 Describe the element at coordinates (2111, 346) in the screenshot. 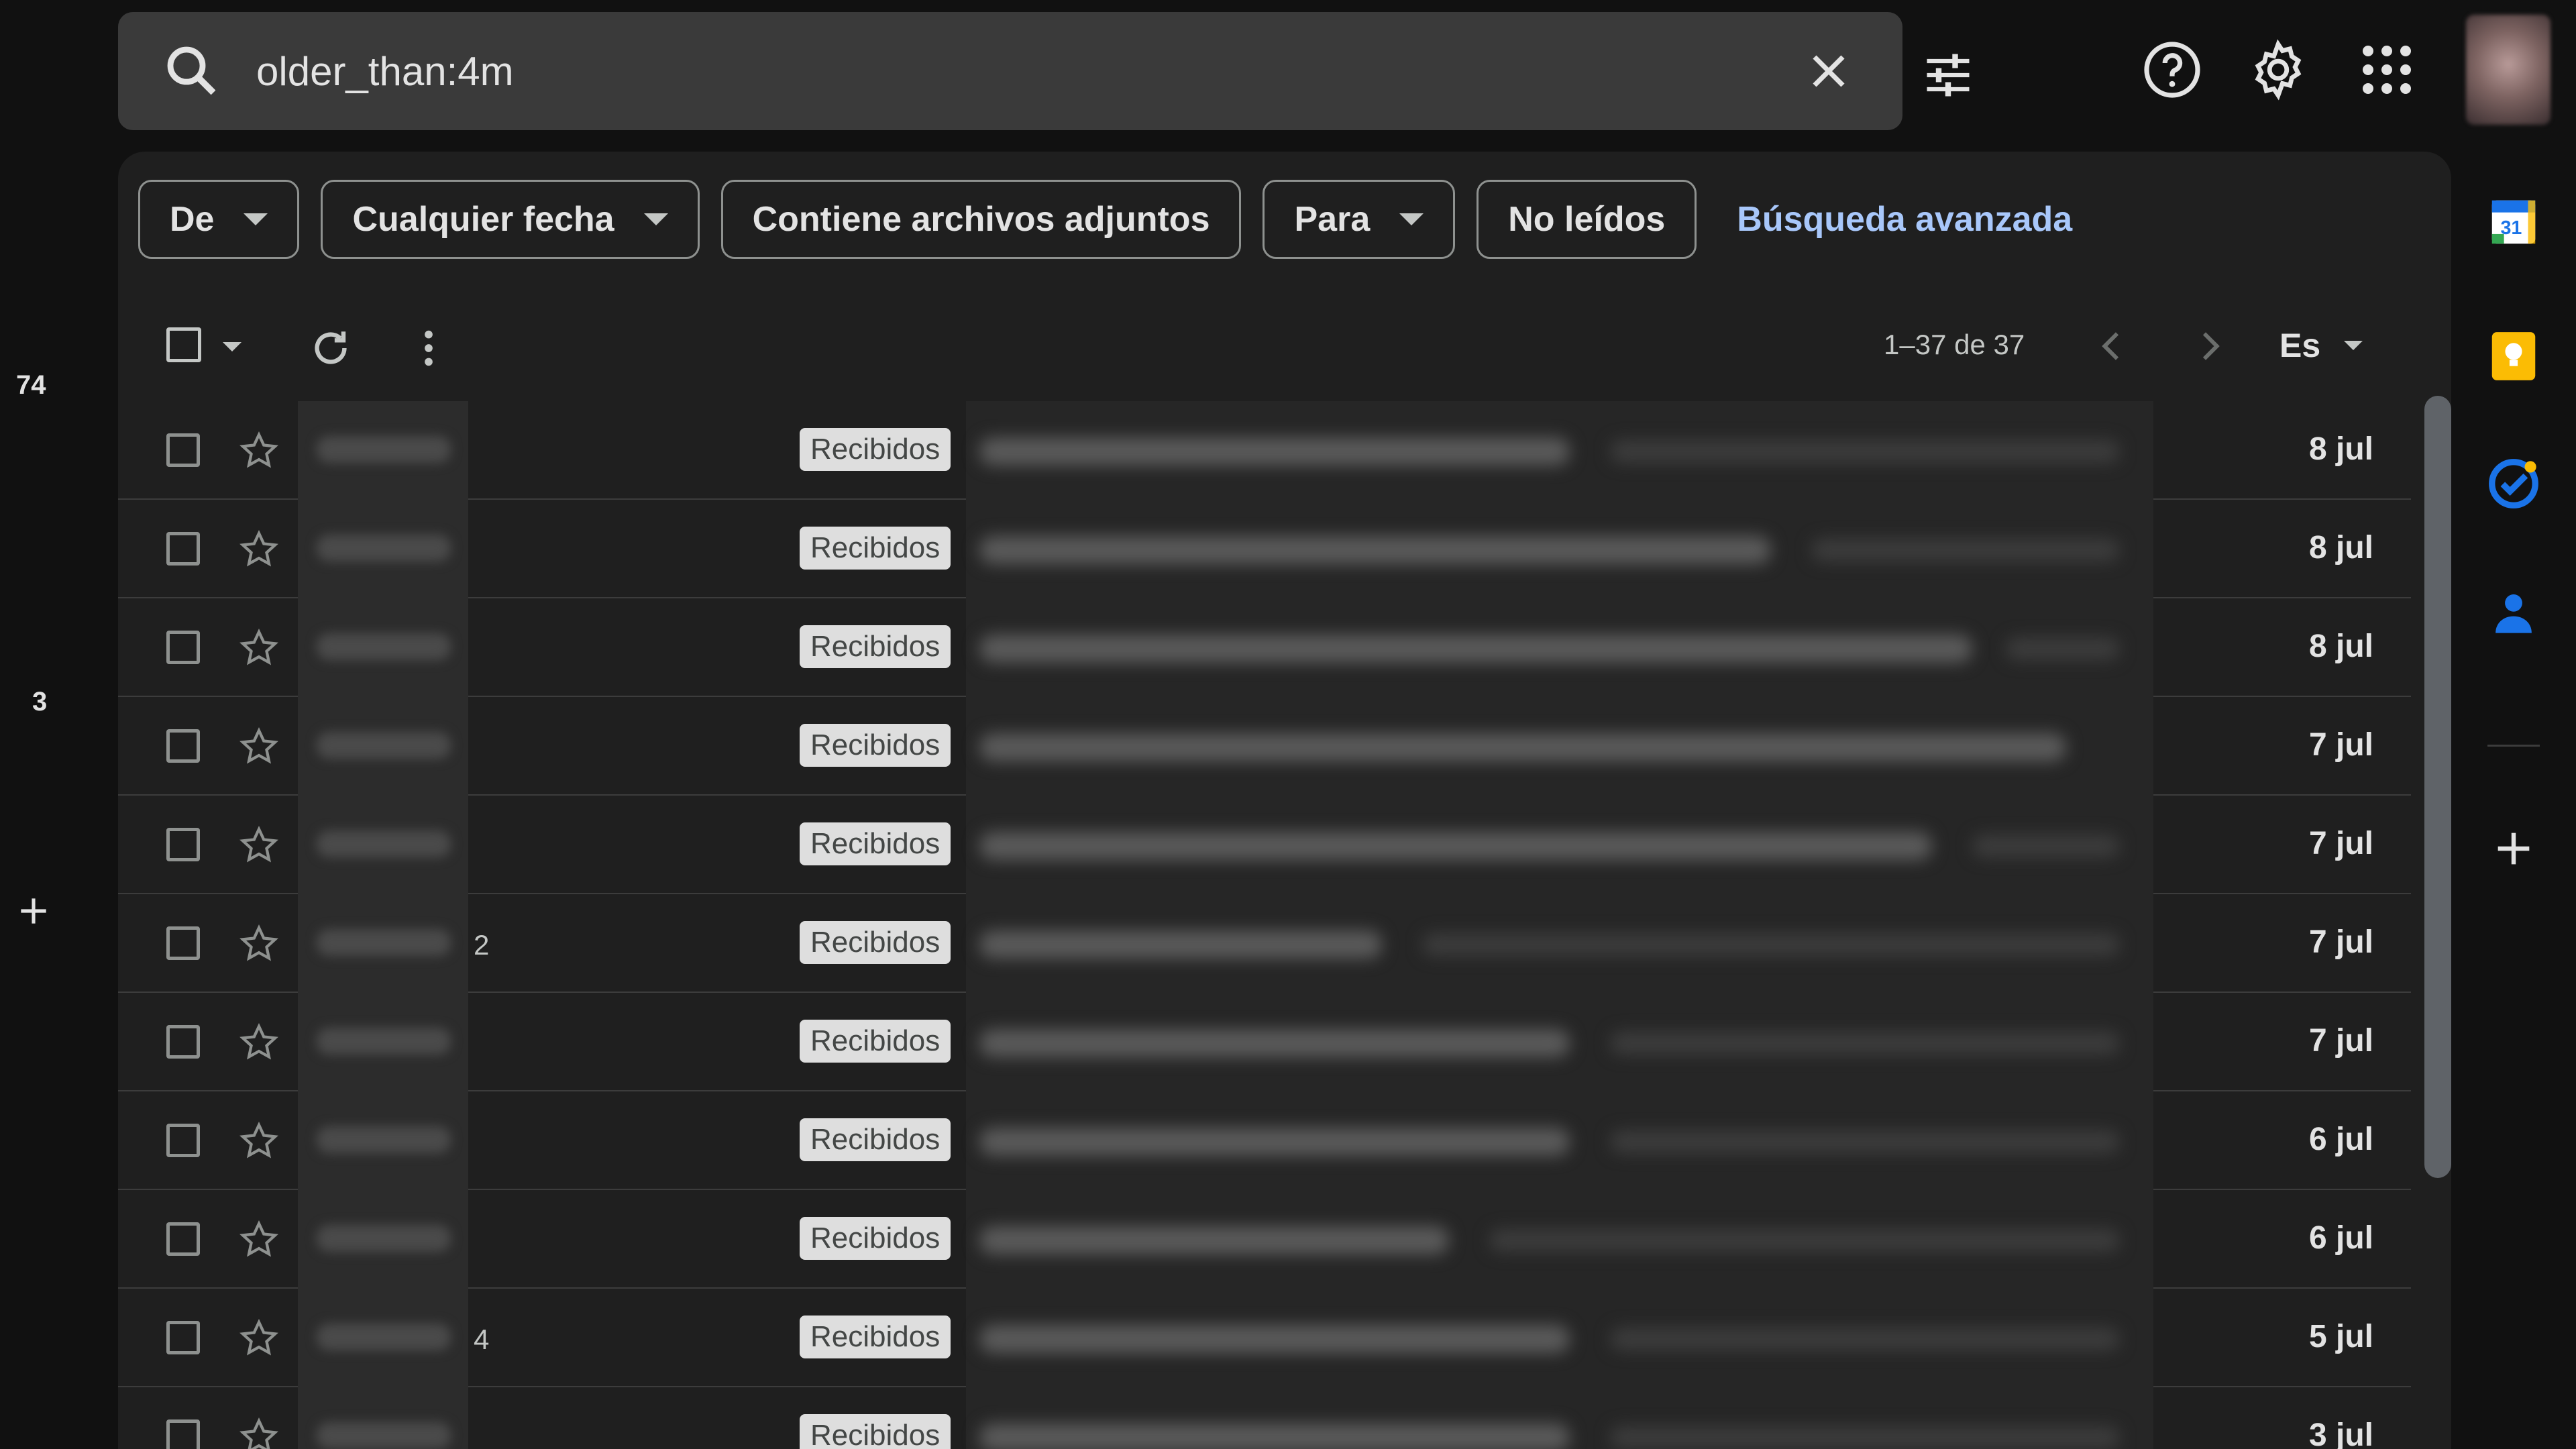

I see `chevron-left-icon` at that location.